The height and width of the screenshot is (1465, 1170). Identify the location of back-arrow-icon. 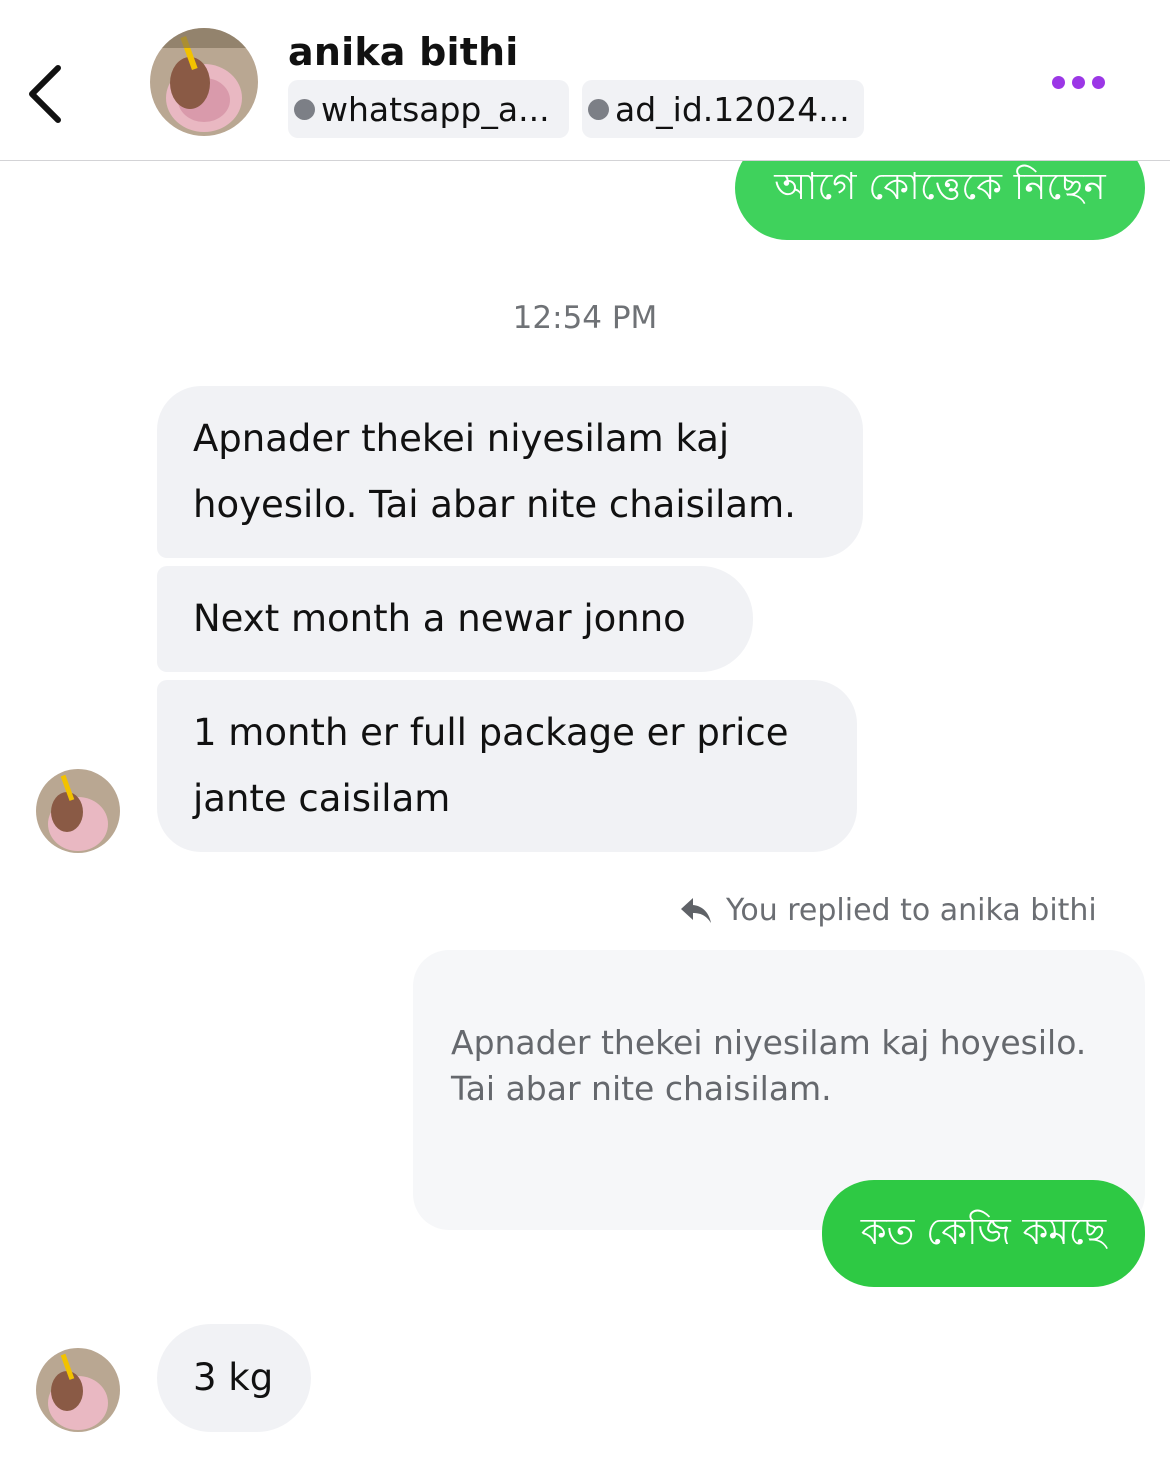
(45, 94).